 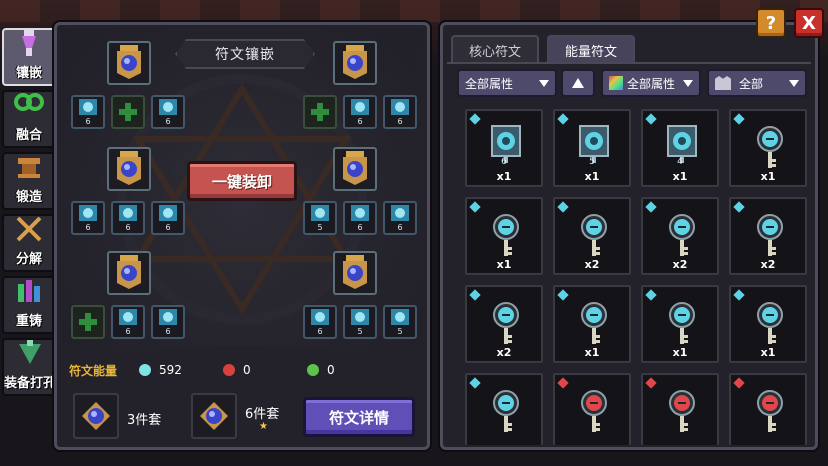 I want to click on type-filter-dropdown: 全部, so click(x=757, y=83).